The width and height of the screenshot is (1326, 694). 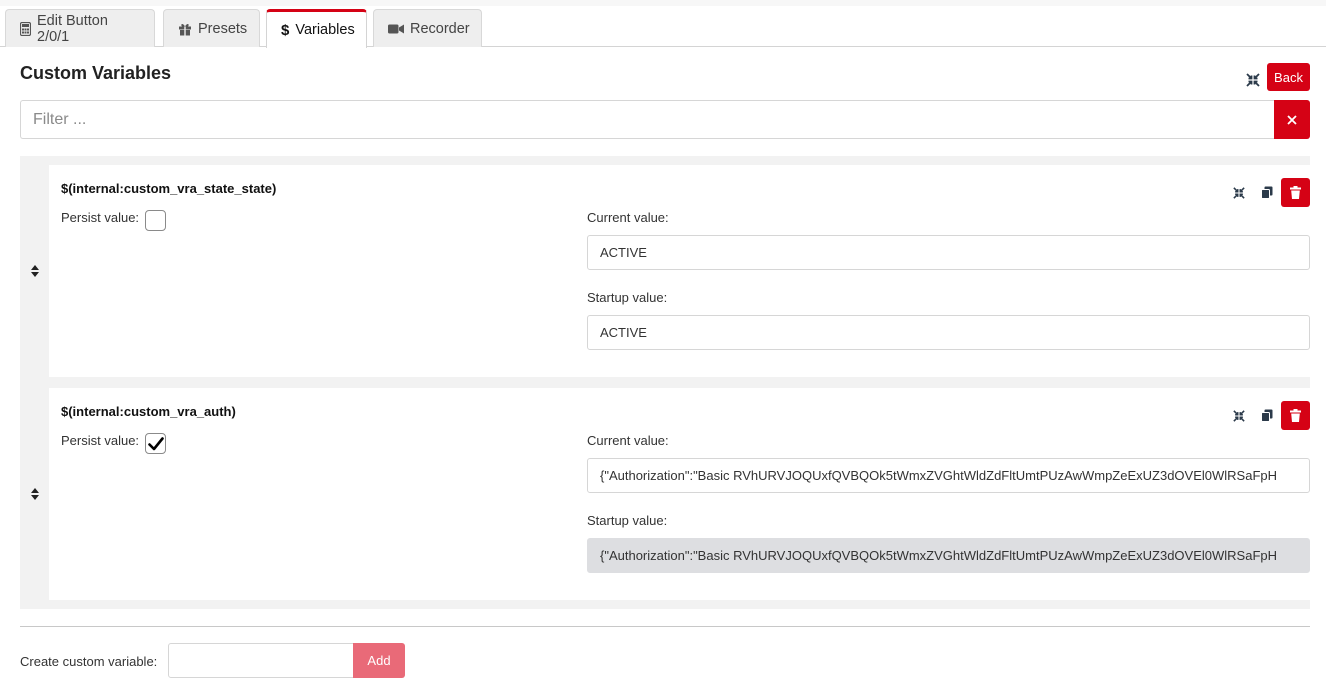 I want to click on tab-recorder: Recorder, so click(x=427, y=28).